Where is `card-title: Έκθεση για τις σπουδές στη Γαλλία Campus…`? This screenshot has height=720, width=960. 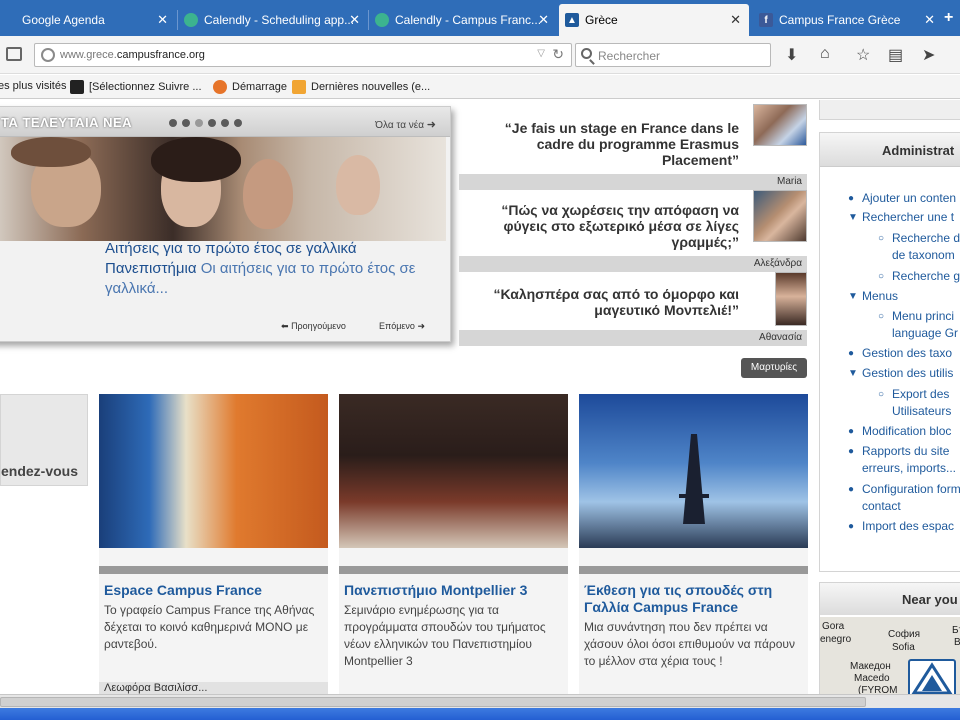
card-title: Έκθεση για τις σπουδές στη Γαλλία Campus… is located at coordinates (694, 599).